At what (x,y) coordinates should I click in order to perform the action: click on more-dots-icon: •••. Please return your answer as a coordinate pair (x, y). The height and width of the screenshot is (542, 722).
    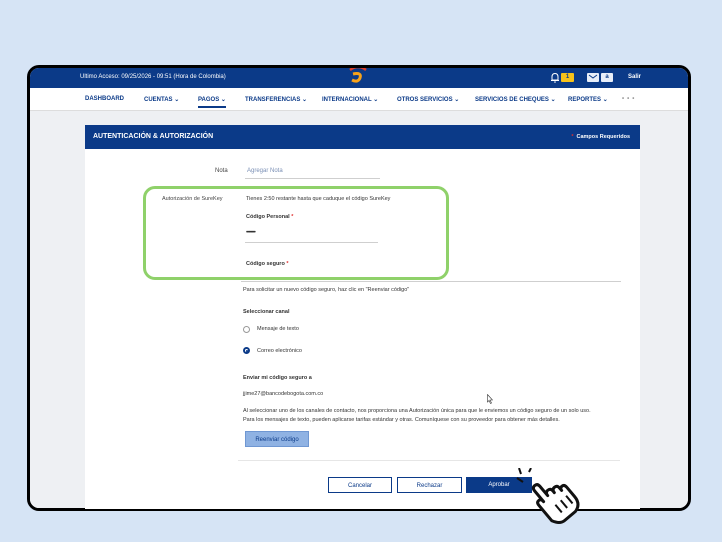
    Looking at the image, I should click on (629, 99).